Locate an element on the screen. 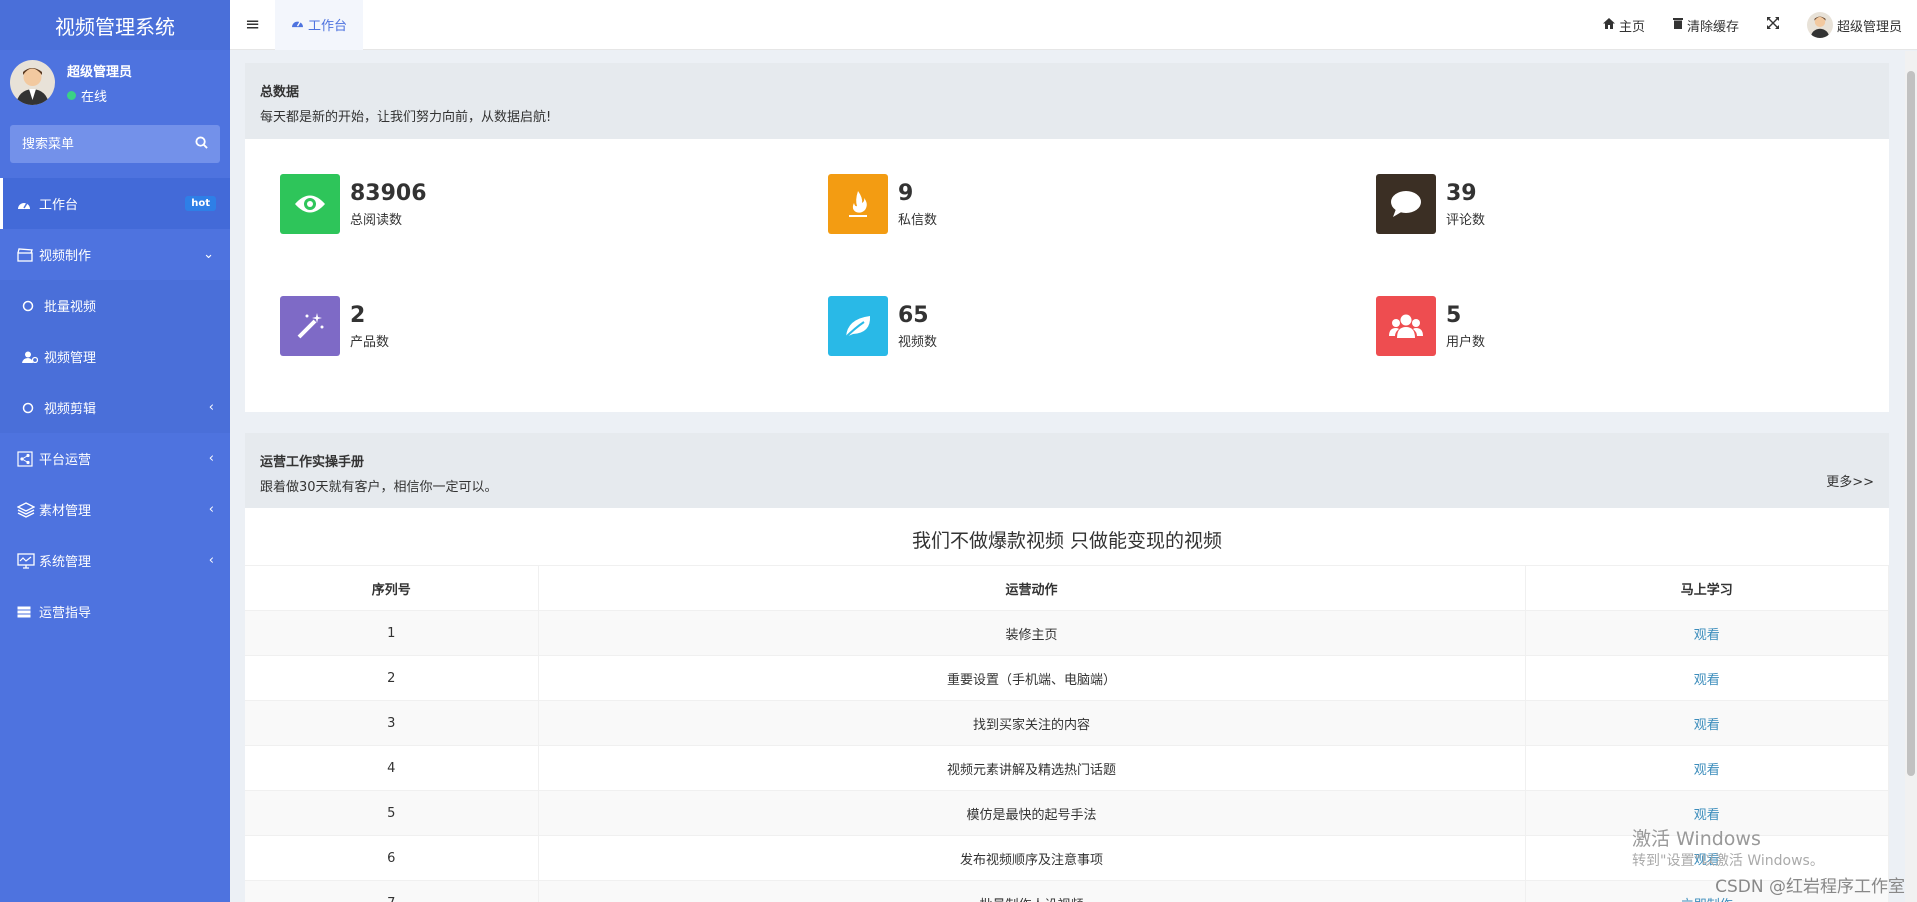  stat-value: 39 is located at coordinates (1461, 193).